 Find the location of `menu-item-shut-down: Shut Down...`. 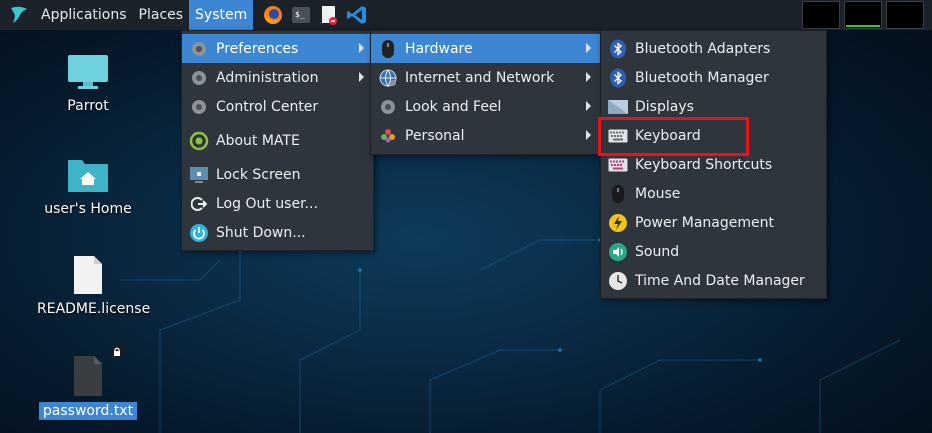

menu-item-shut-down: Shut Down... is located at coordinates (277, 232).